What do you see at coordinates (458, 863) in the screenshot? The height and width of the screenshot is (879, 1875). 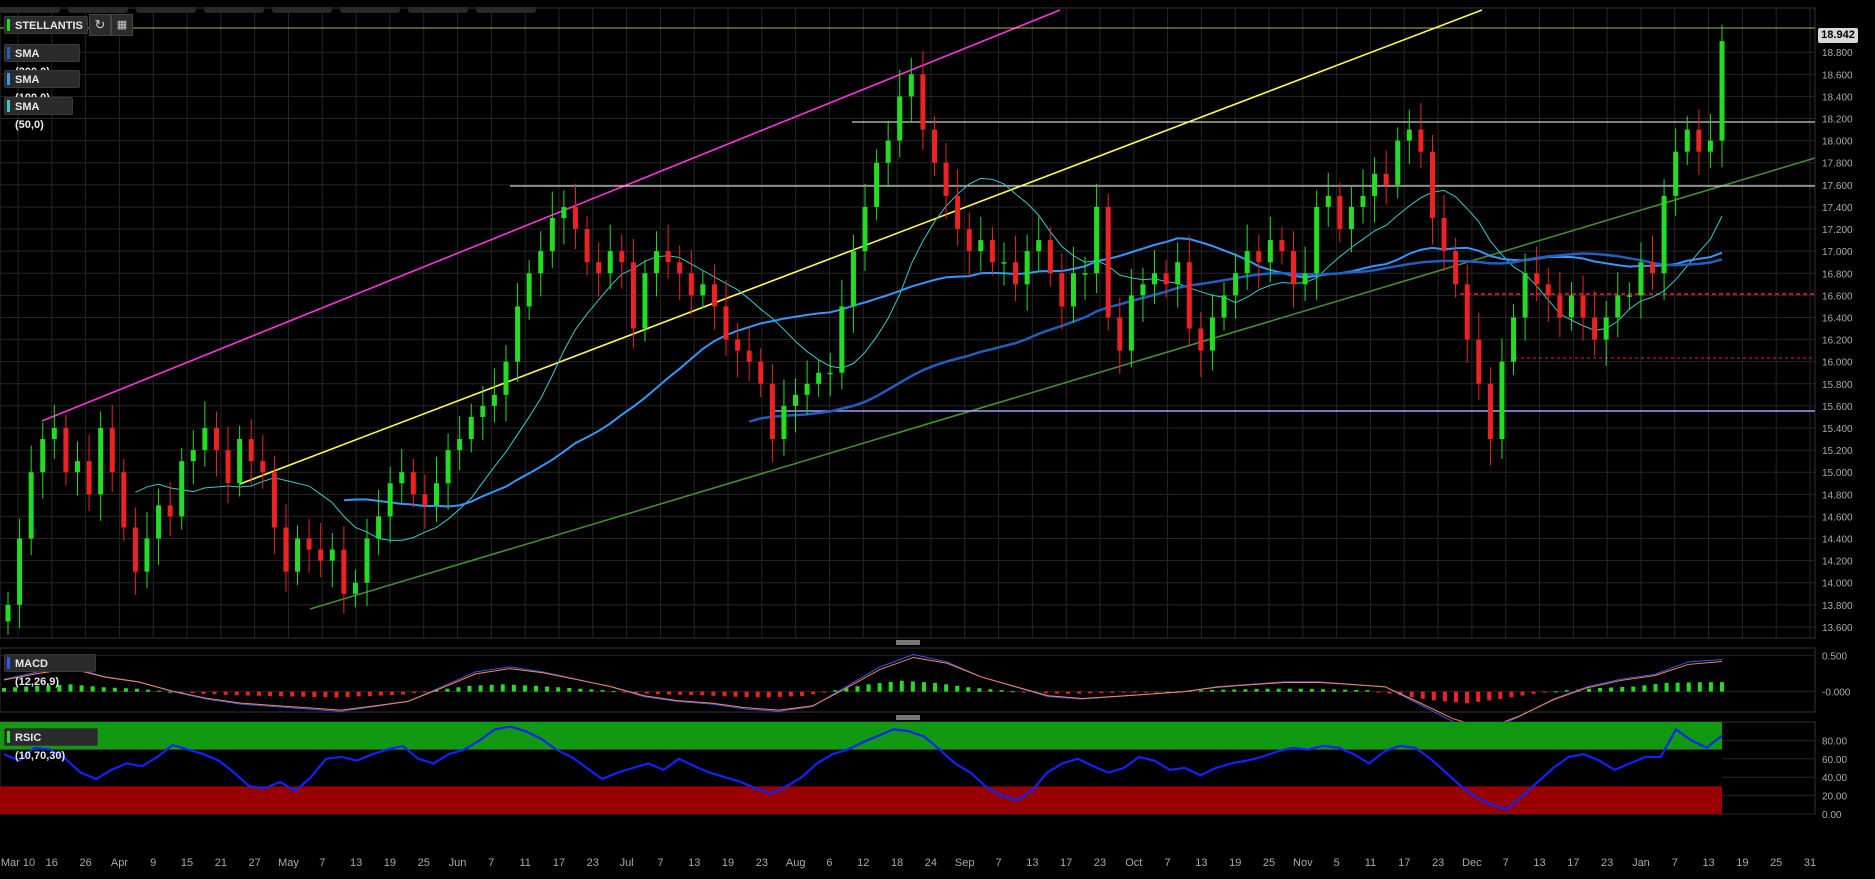 I see `date-tick-label: Jun` at bounding box center [458, 863].